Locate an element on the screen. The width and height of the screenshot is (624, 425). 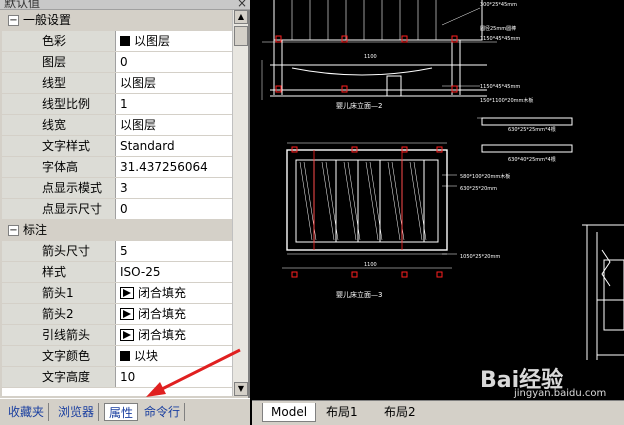
property-value-text: 3 is located at coordinates (124, 188).